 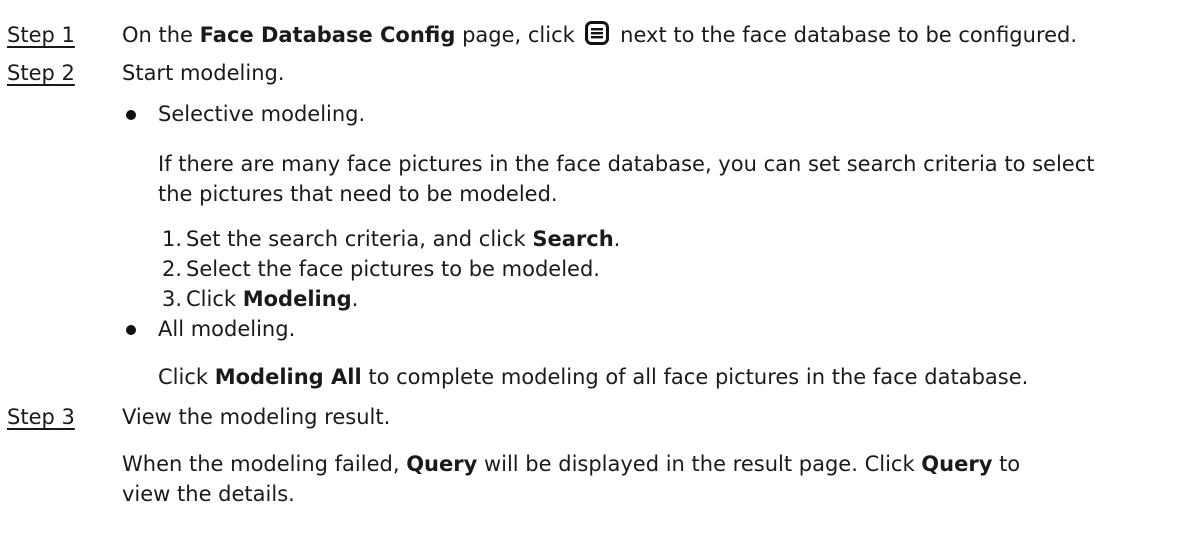 I want to click on substep-3-post: ., so click(x=355, y=299).